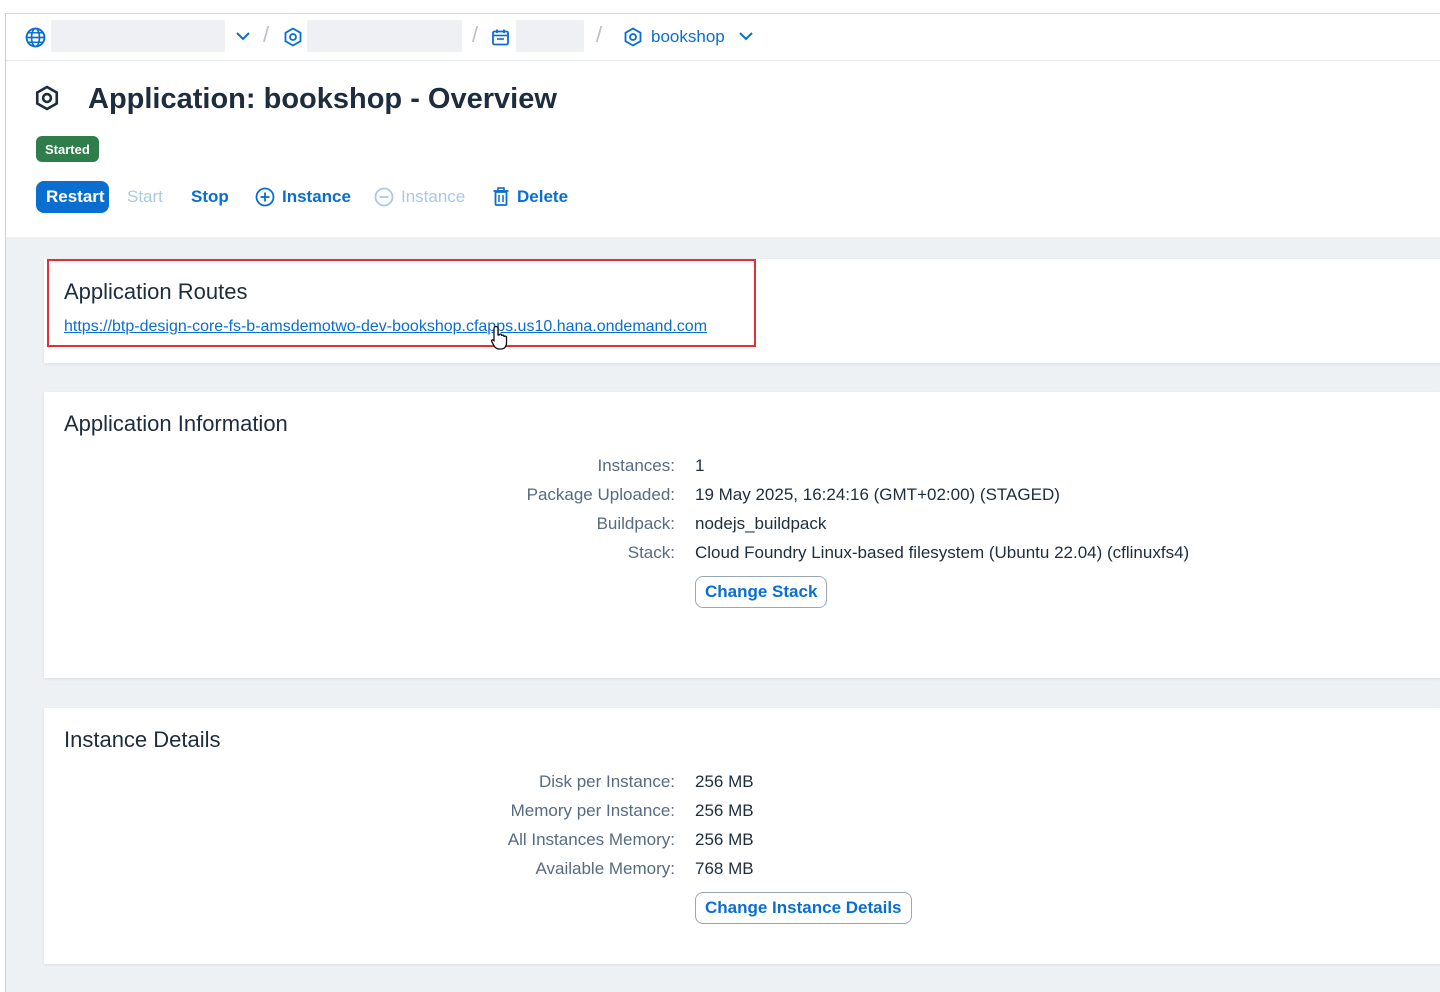  Describe the element at coordinates (688, 37) in the screenshot. I see `breadcrumb-item-application: bookshop` at that location.